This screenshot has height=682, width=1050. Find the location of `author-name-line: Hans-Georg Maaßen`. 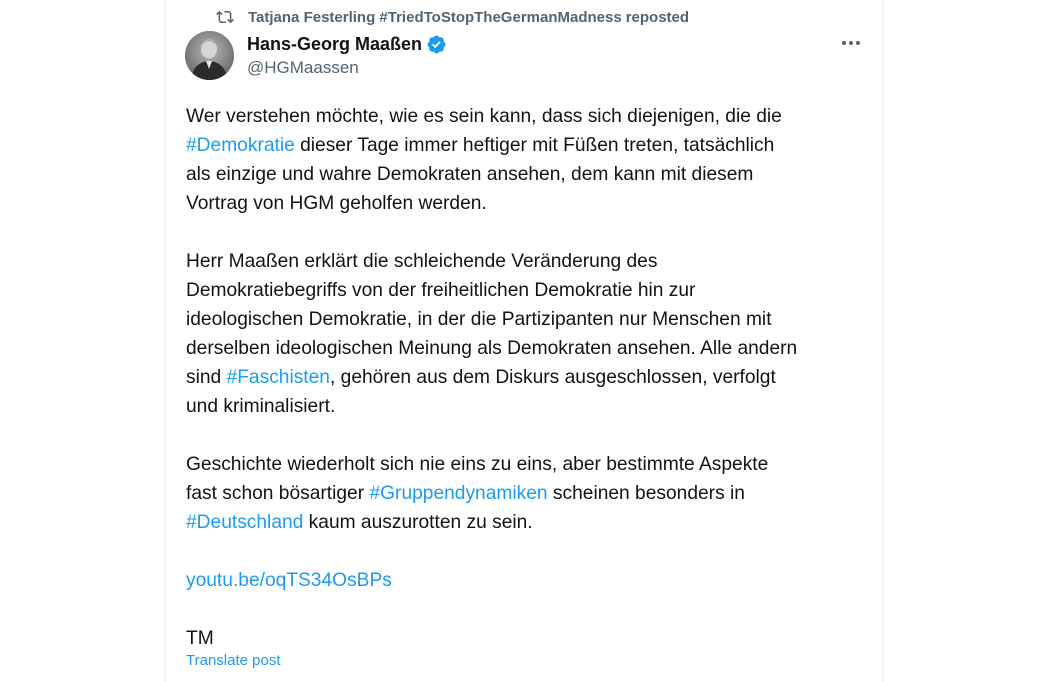

author-name-line: Hans-Georg Maaßen is located at coordinates (347, 44).